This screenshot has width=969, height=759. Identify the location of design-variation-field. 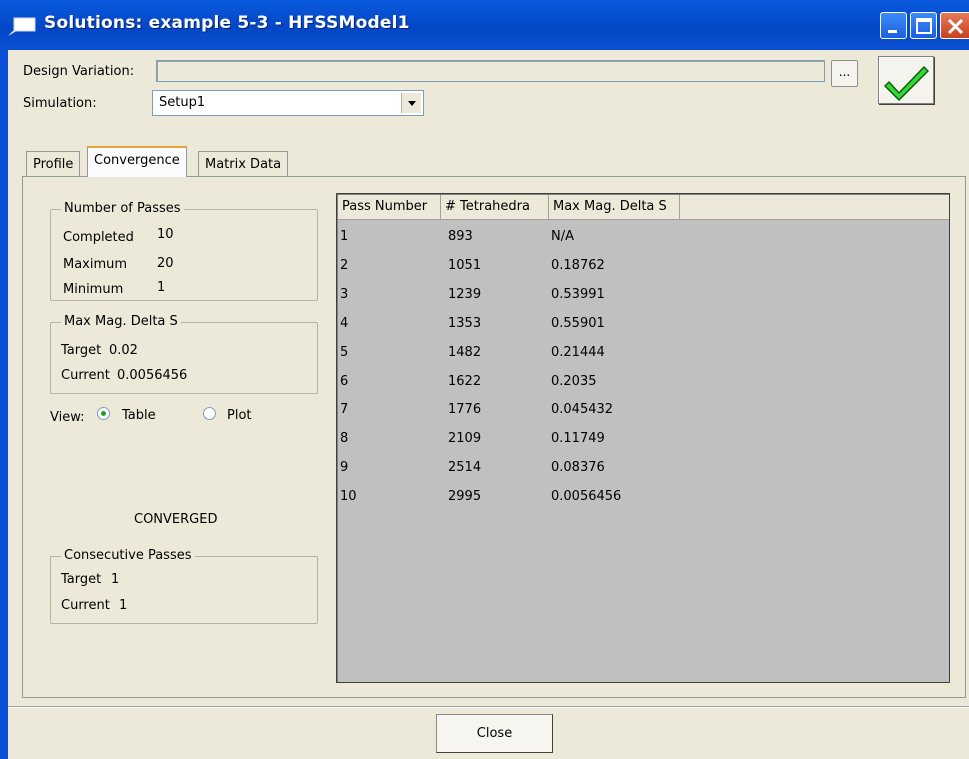
(490, 71).